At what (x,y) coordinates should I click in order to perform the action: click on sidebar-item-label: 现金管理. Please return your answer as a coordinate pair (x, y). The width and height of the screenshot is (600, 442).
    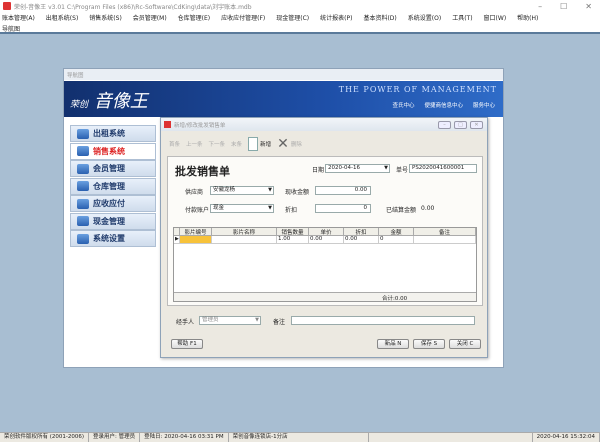
    Looking at the image, I should click on (109, 220).